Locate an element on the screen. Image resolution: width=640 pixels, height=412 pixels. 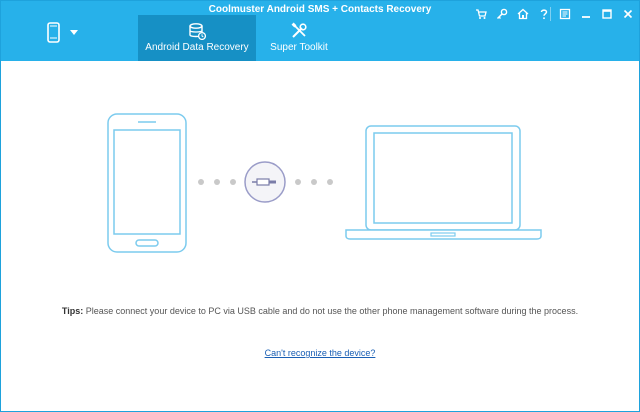
feedback-icon is located at coordinates (565, 14).